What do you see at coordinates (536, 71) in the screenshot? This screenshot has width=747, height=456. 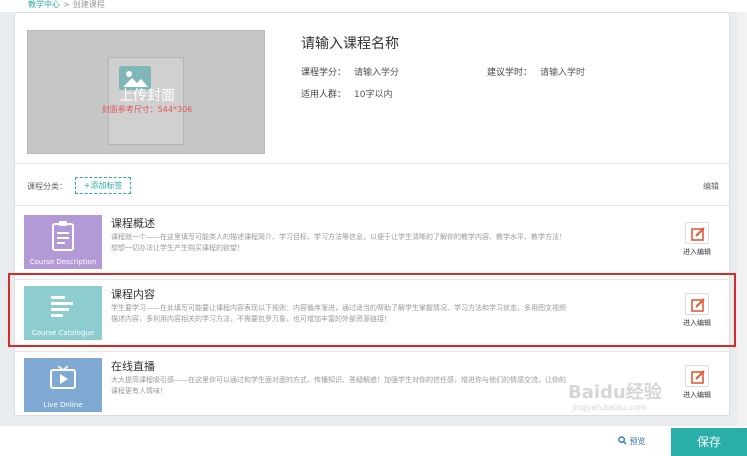 I see `hours-row: 建议学时： 请输入学时` at bounding box center [536, 71].